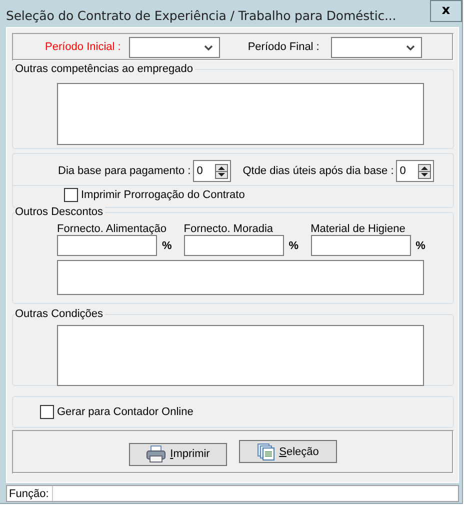 This screenshot has width=476, height=513. Describe the element at coordinates (358, 229) in the screenshot. I see `field-label: Material de Higiene` at that location.